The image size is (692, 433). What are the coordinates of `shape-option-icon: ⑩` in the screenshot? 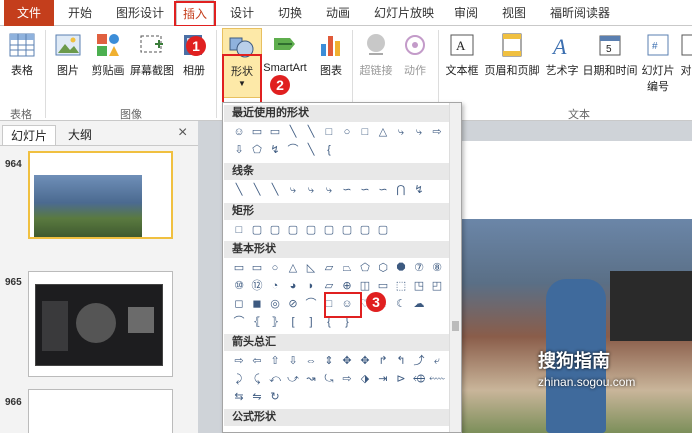 It's located at (239, 286).